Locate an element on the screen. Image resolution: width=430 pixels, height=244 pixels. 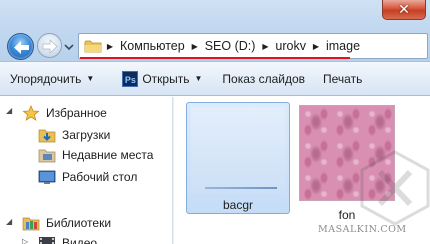
star-icon is located at coordinates (31, 113).